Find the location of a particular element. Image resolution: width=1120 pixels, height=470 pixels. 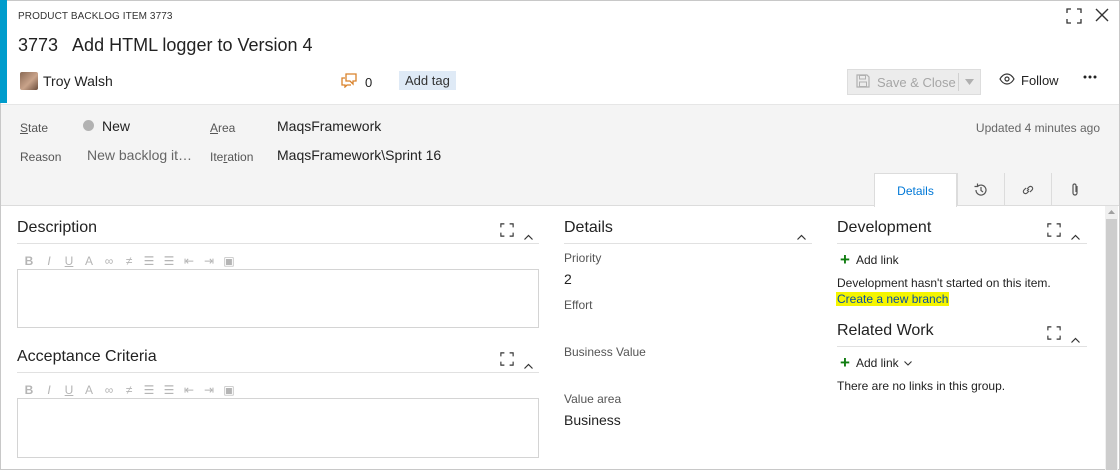

related-work-title: Related Work is located at coordinates (885, 330).